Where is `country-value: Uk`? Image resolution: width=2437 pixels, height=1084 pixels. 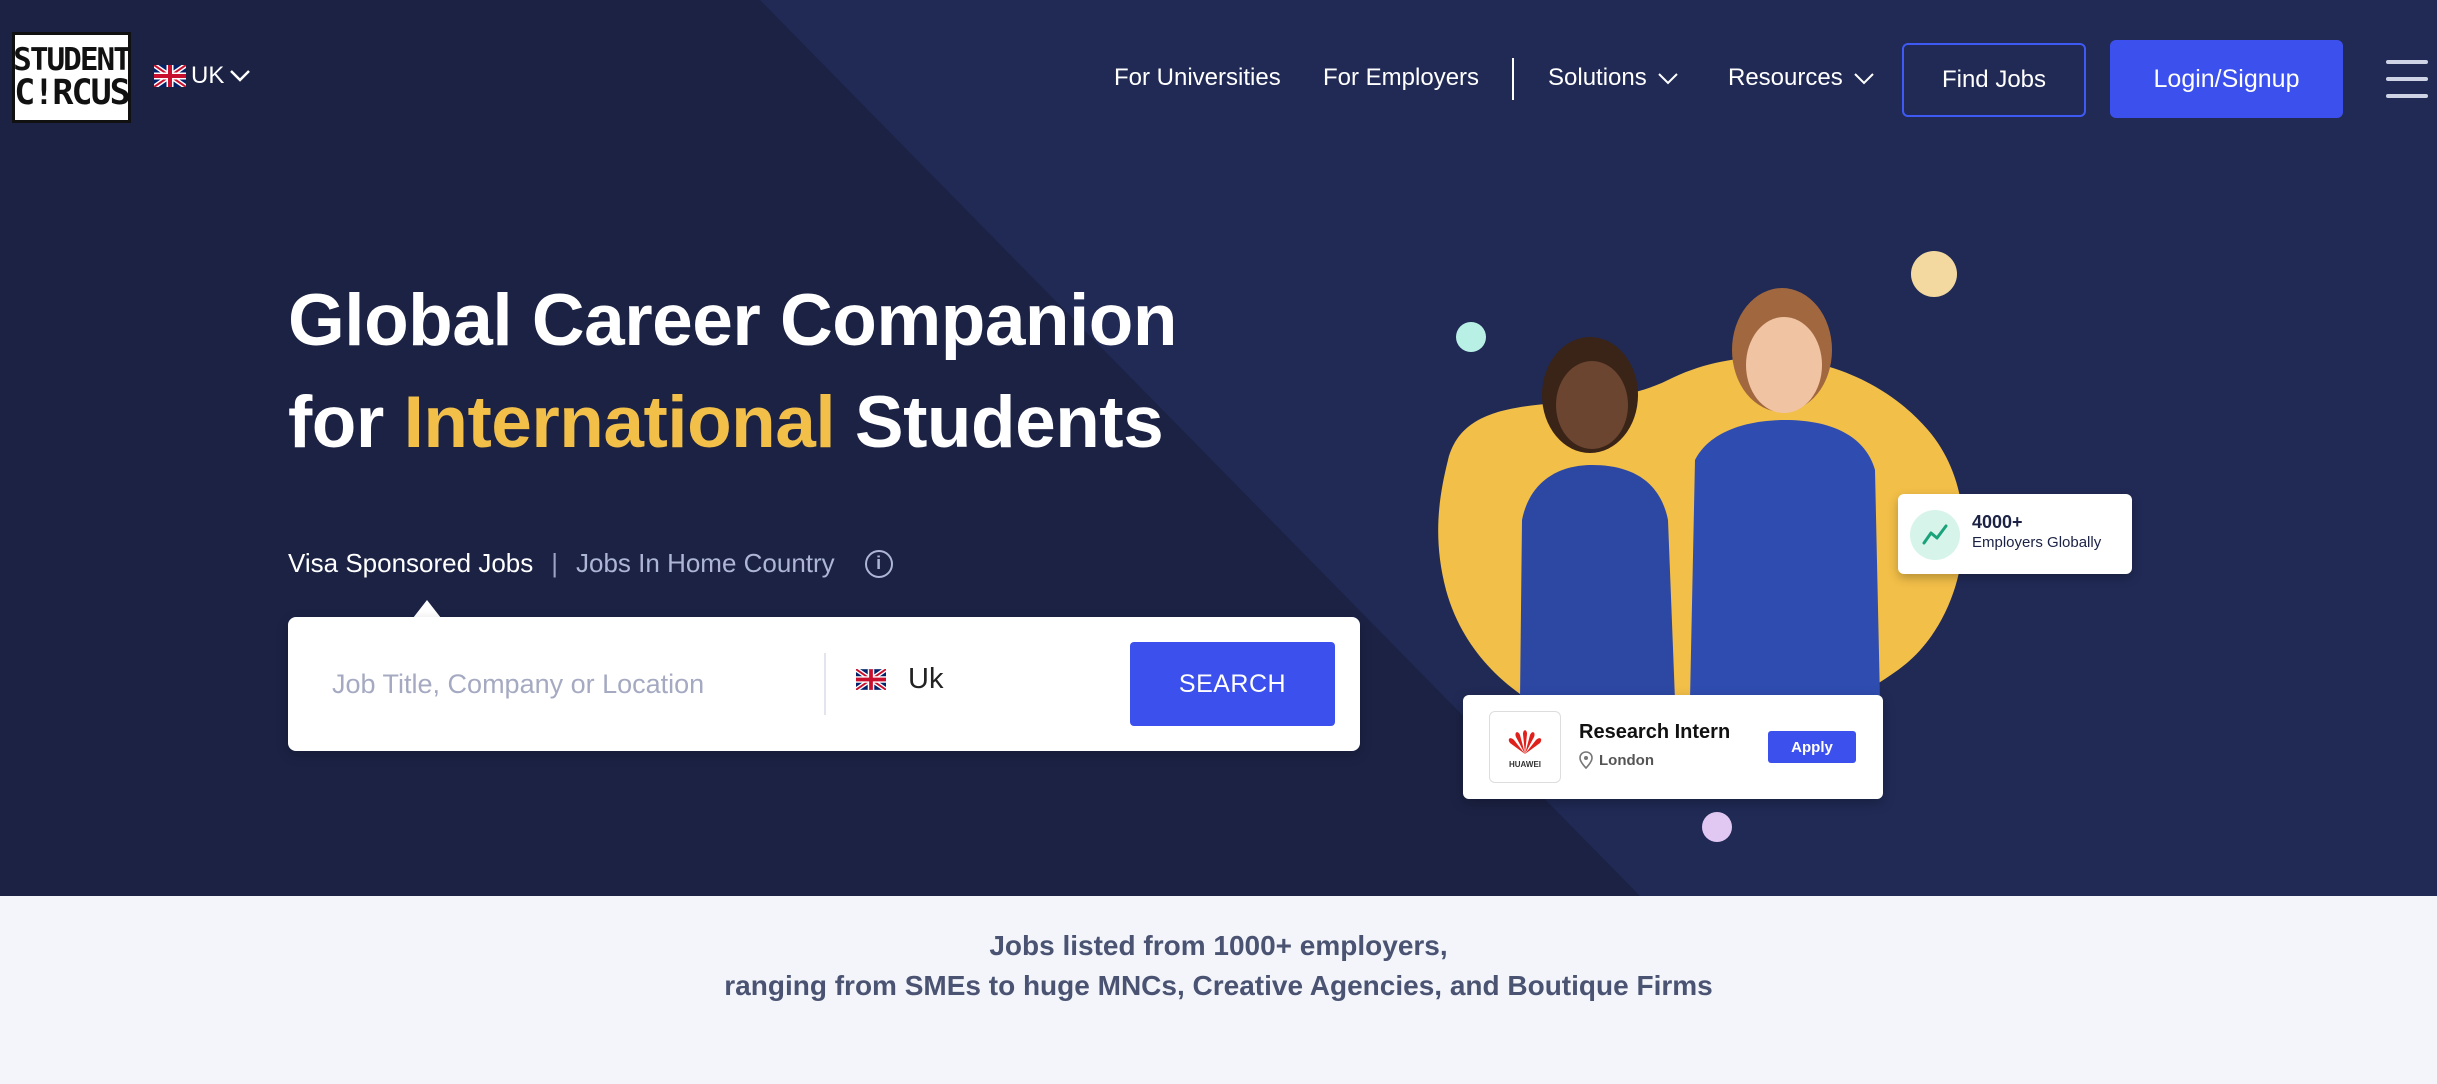 country-value: Uk is located at coordinates (926, 679).